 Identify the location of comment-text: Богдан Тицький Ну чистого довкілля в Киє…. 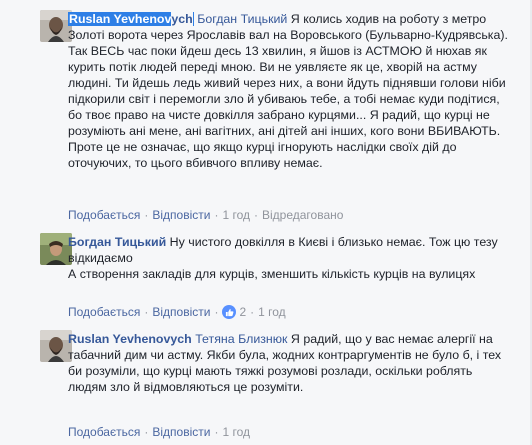
(291, 258).